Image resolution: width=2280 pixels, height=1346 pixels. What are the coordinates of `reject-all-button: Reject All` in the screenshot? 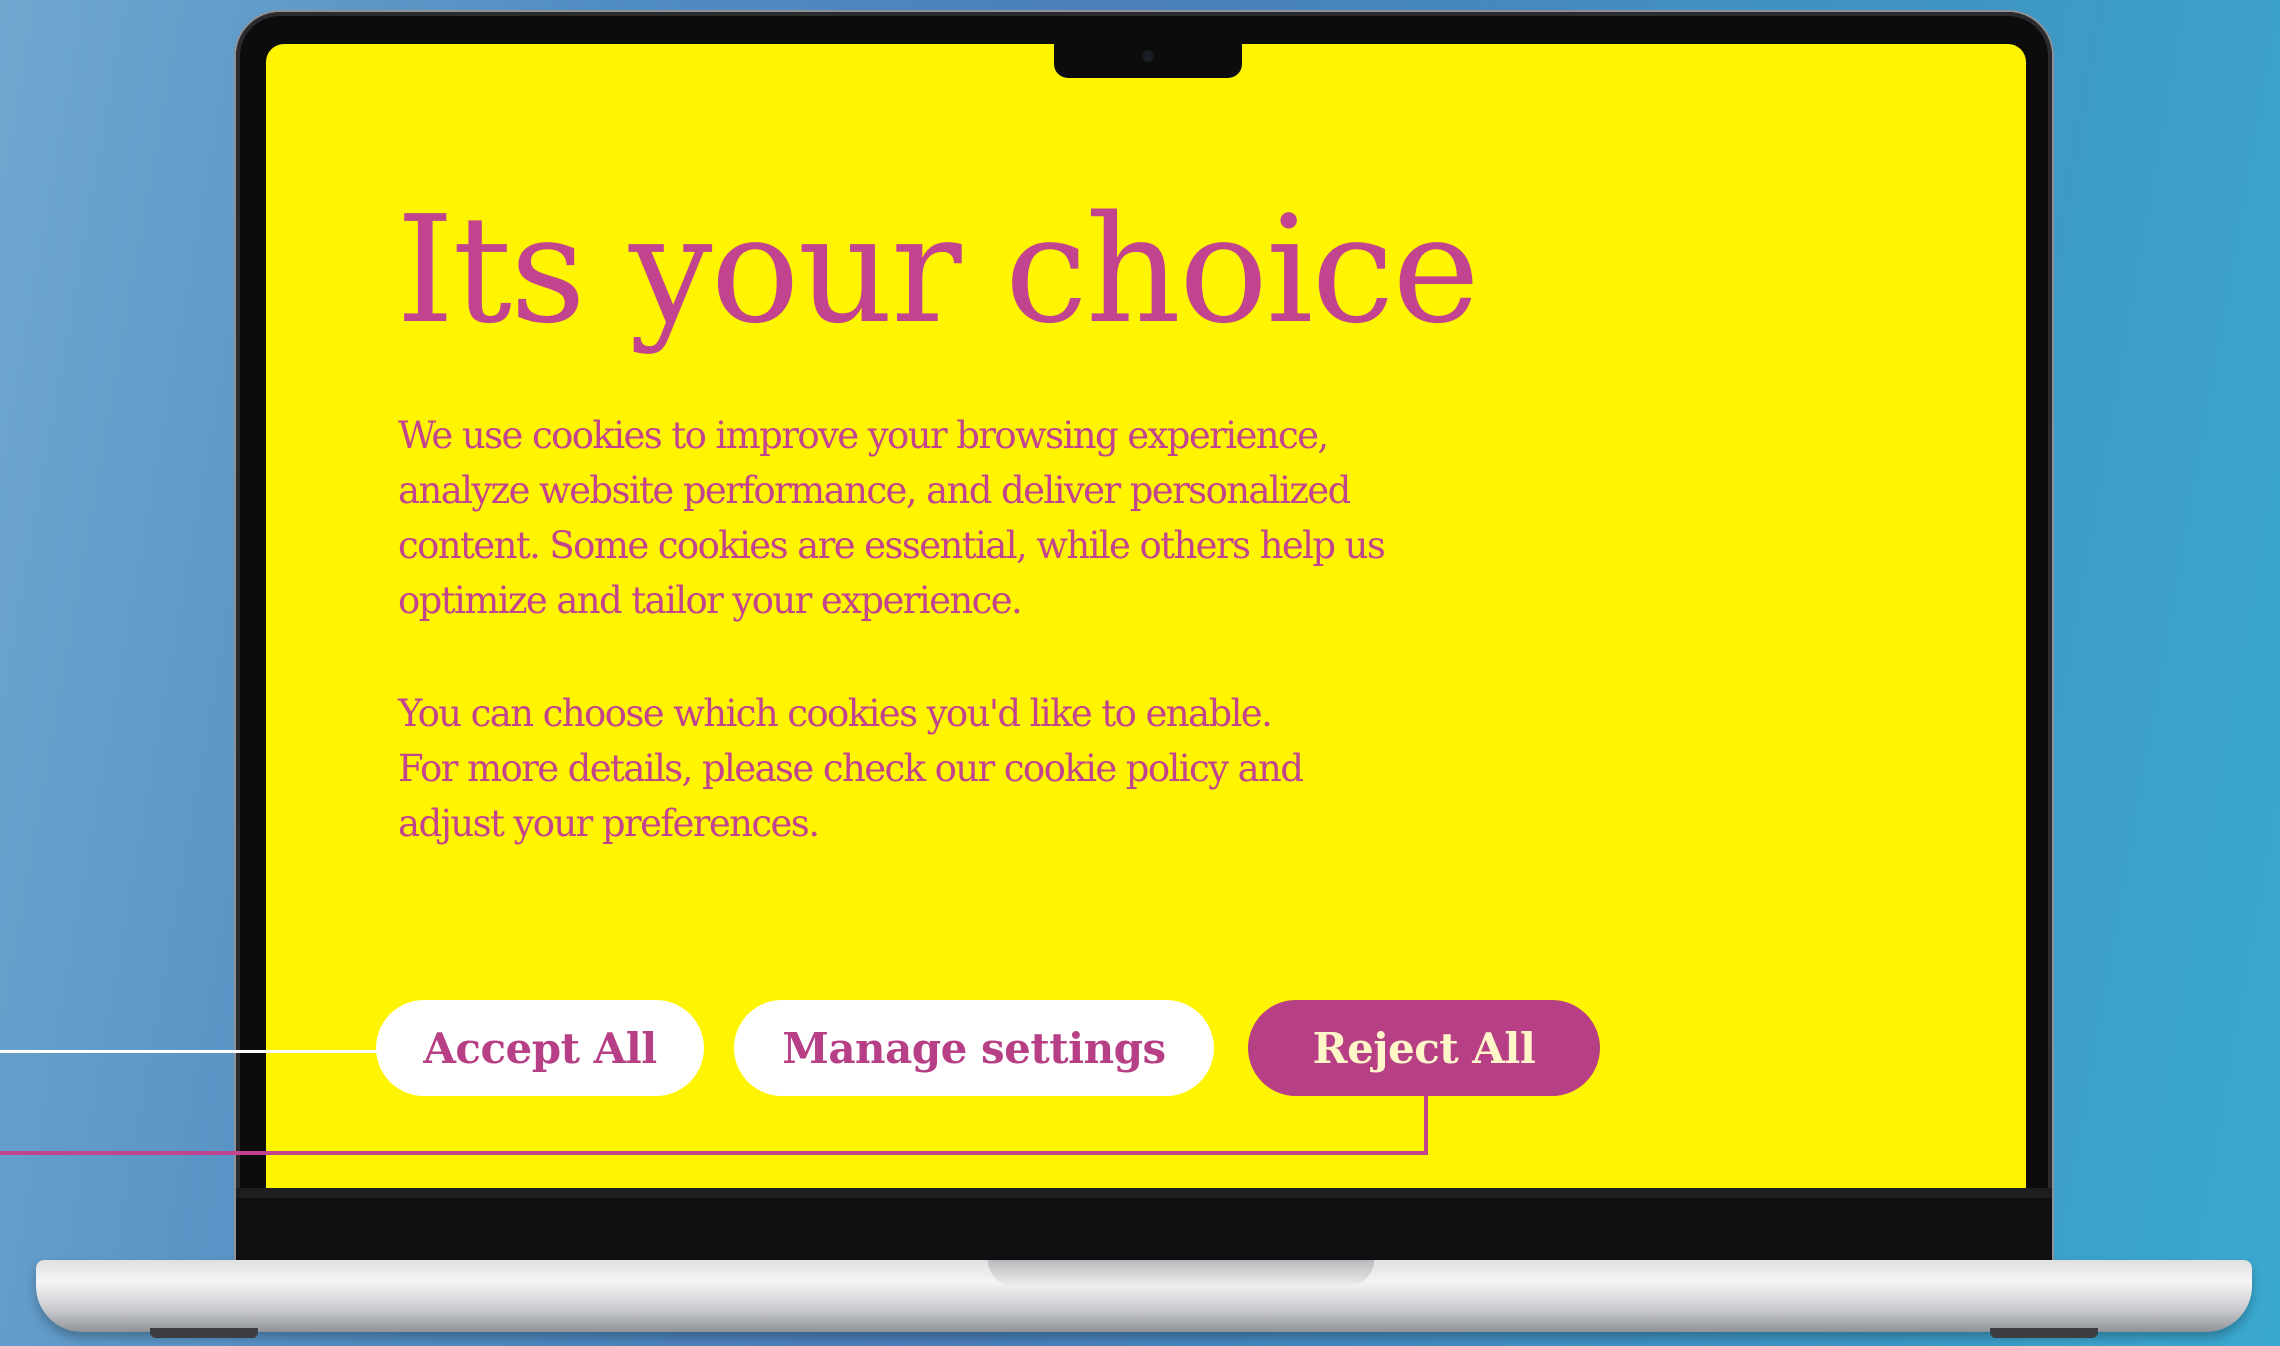 It's located at (1424, 1048).